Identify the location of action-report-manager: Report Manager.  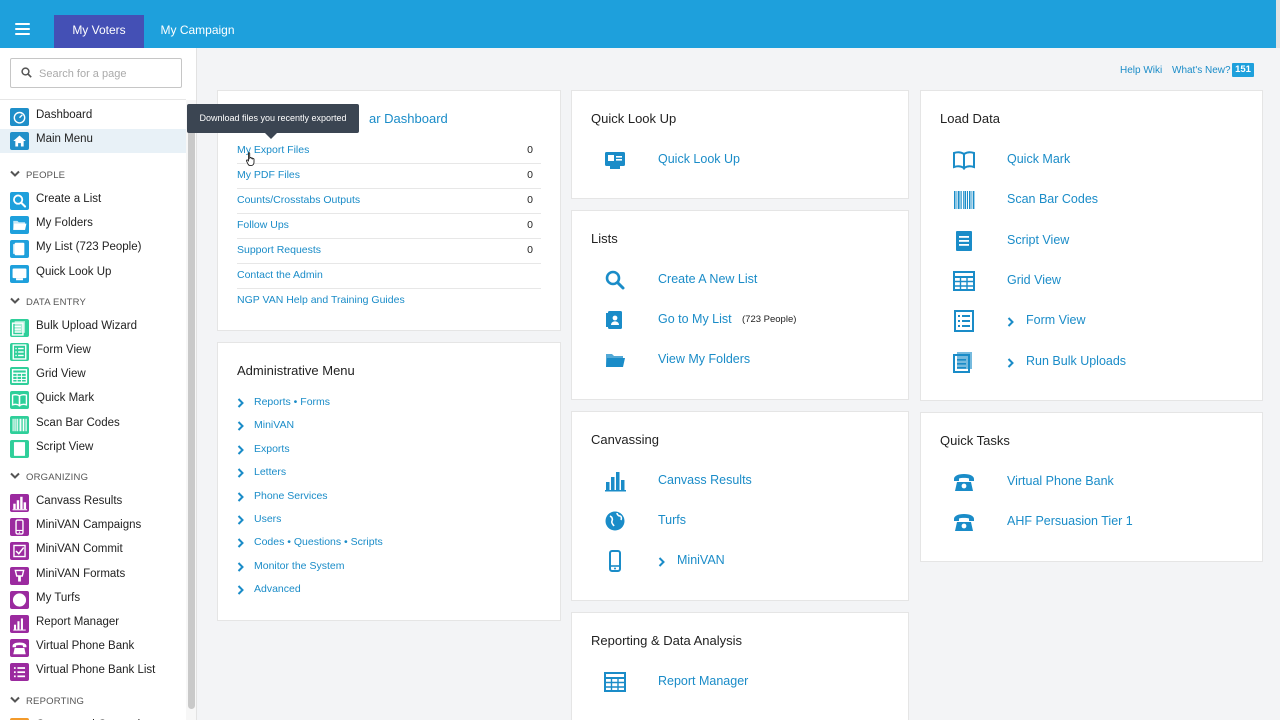
(752, 682).